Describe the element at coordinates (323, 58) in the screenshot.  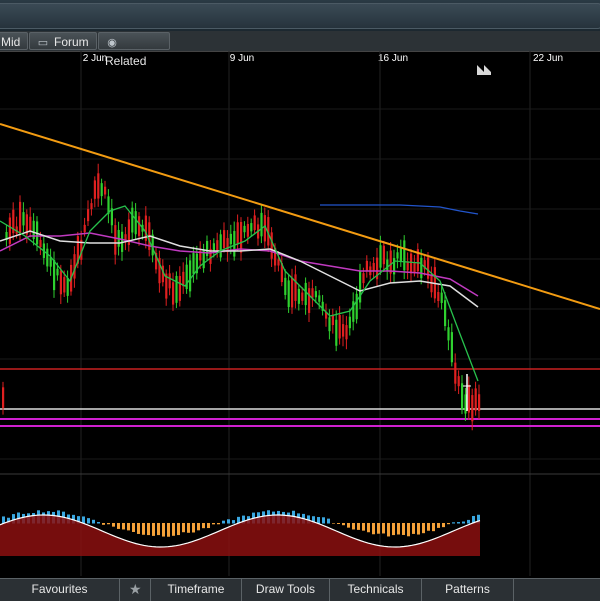
I see `x-axis: 2 Jun 9 Jun 16 Jun 22 Jun` at that location.